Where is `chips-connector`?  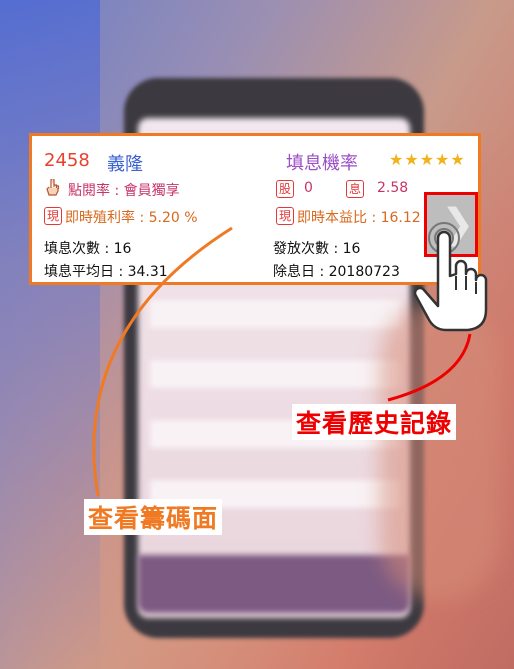 chips-connector is located at coordinates (162, 361).